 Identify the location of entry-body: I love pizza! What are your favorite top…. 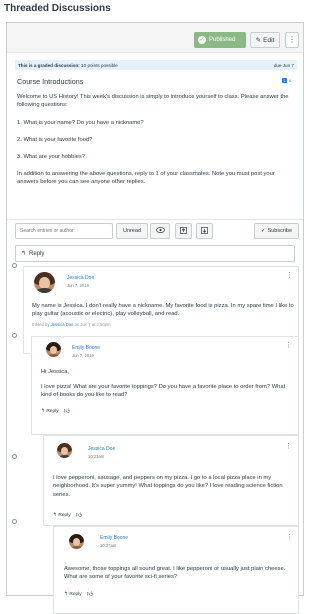
(163, 391).